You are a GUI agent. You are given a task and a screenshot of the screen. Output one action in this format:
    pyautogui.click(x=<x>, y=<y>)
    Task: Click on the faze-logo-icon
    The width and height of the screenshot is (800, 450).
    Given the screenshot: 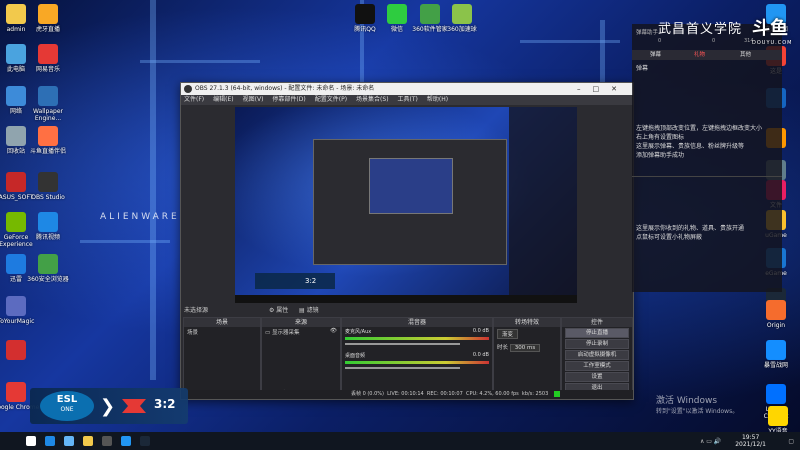 What is the action you would take?
    pyautogui.click(x=134, y=406)
    